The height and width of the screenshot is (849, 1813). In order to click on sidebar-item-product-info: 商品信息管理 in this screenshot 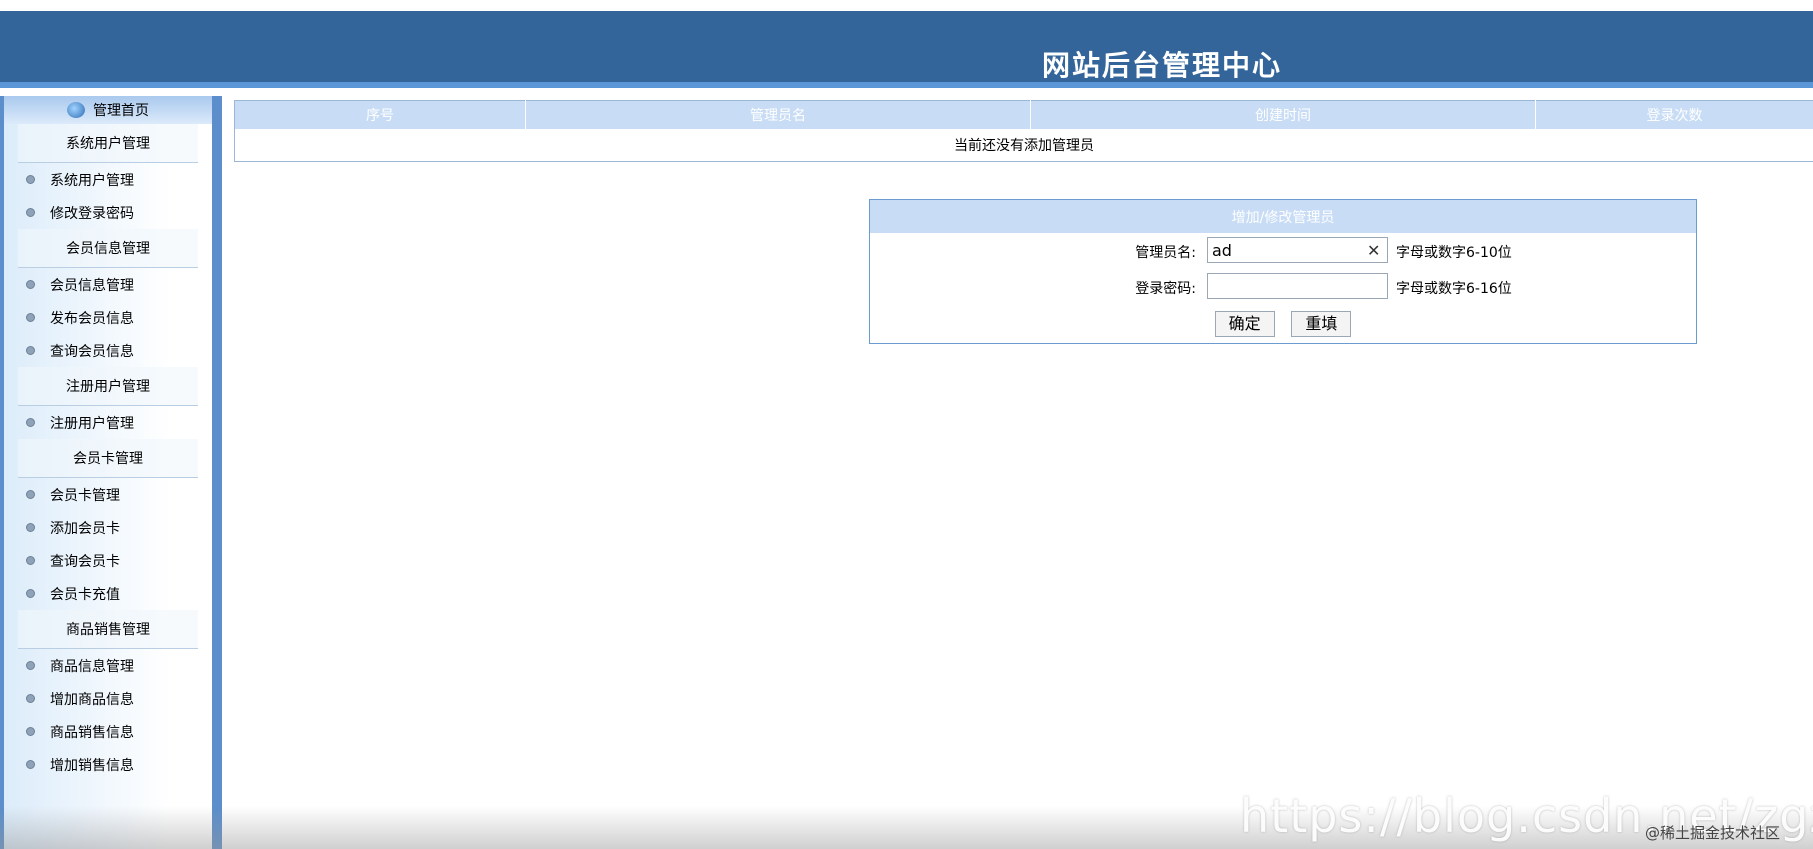, I will do `click(108, 665)`.